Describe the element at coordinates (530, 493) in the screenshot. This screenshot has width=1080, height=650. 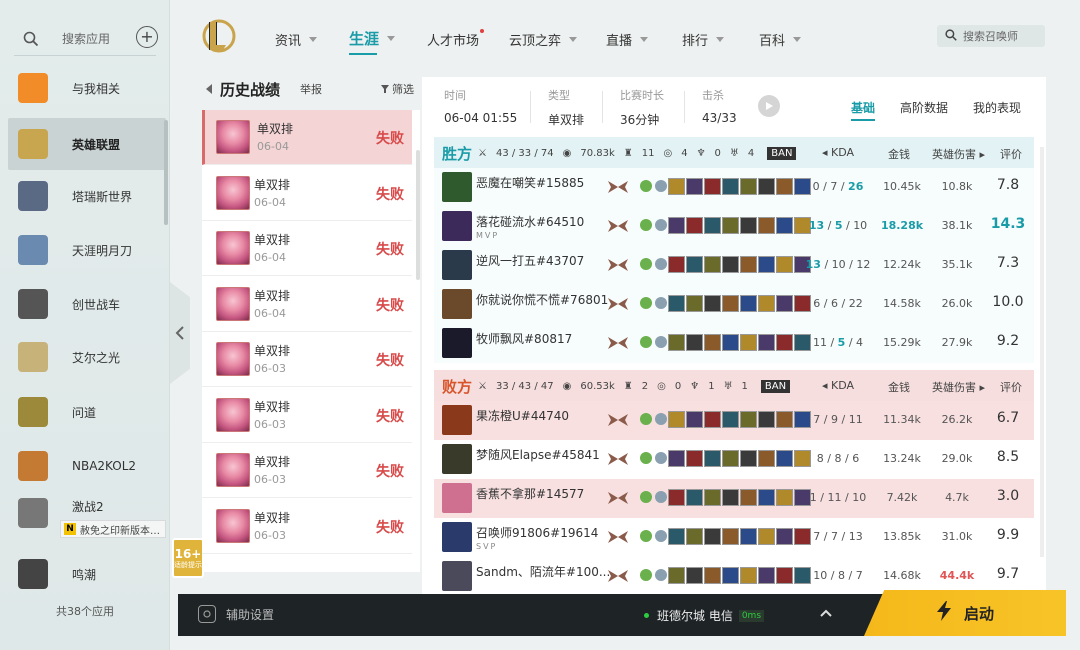
I see `player-name: 香蕉不拿那#14577` at that location.